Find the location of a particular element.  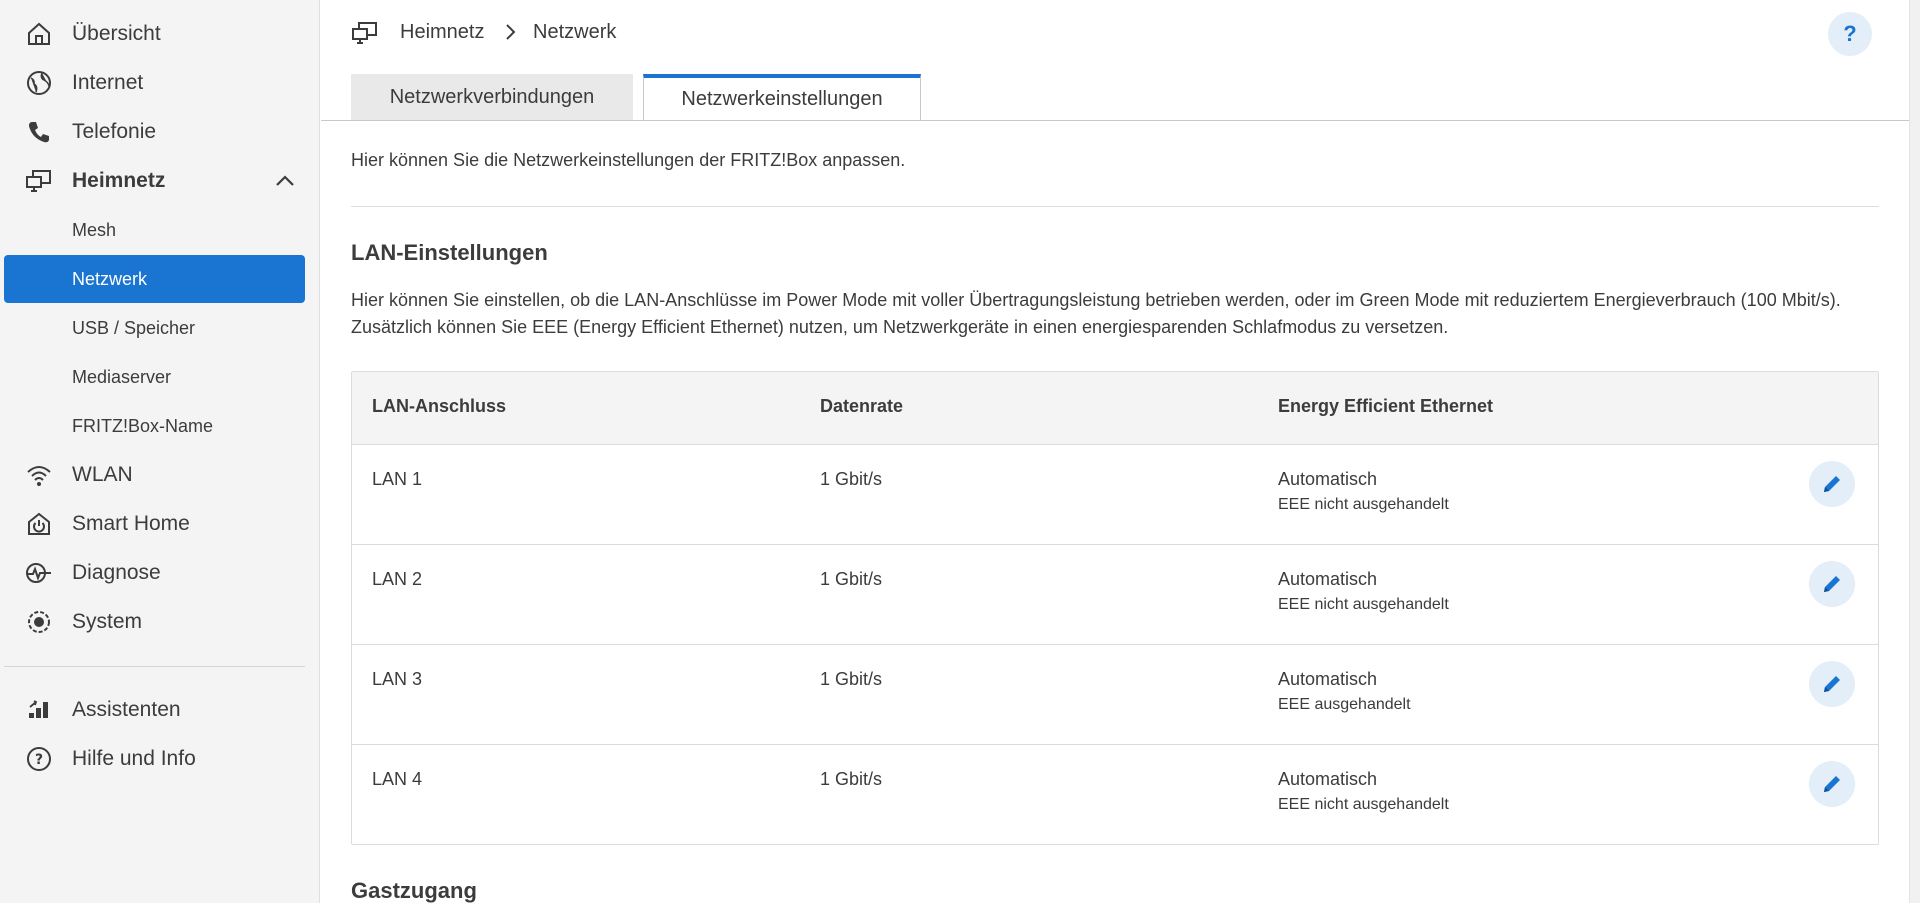

chevron-right-icon is located at coordinates (511, 35).